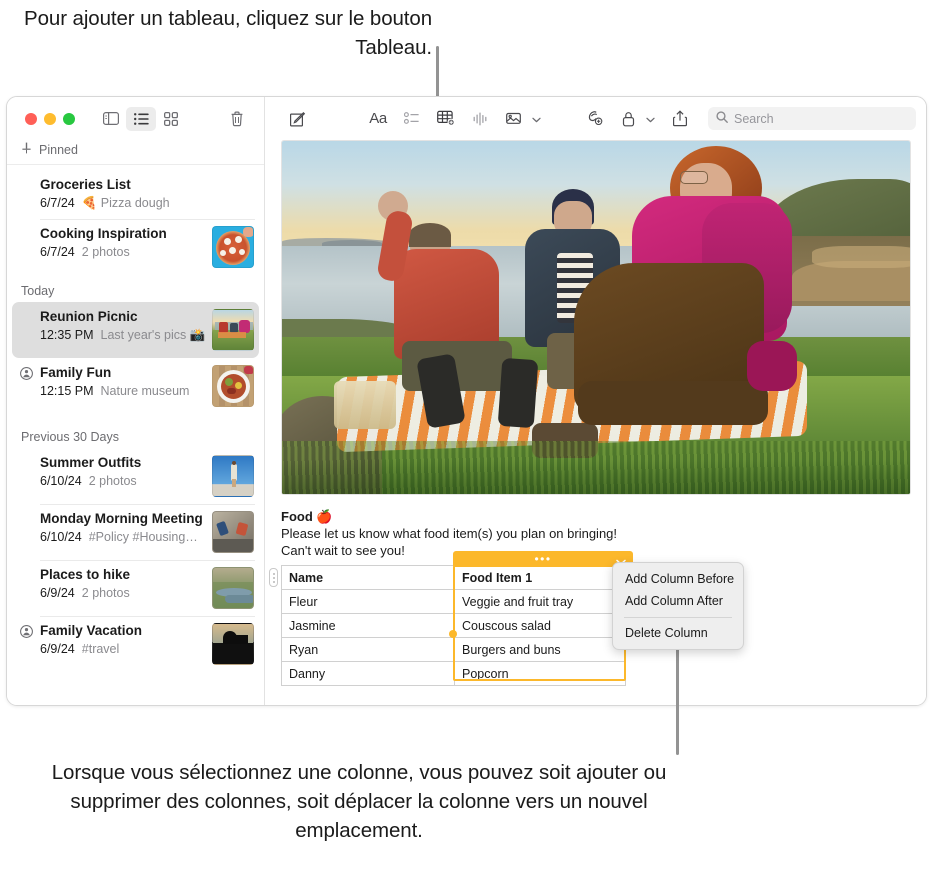 This screenshot has height=872, width=931. What do you see at coordinates (145, 391) in the screenshot?
I see `note-snippet: Nature museum` at bounding box center [145, 391].